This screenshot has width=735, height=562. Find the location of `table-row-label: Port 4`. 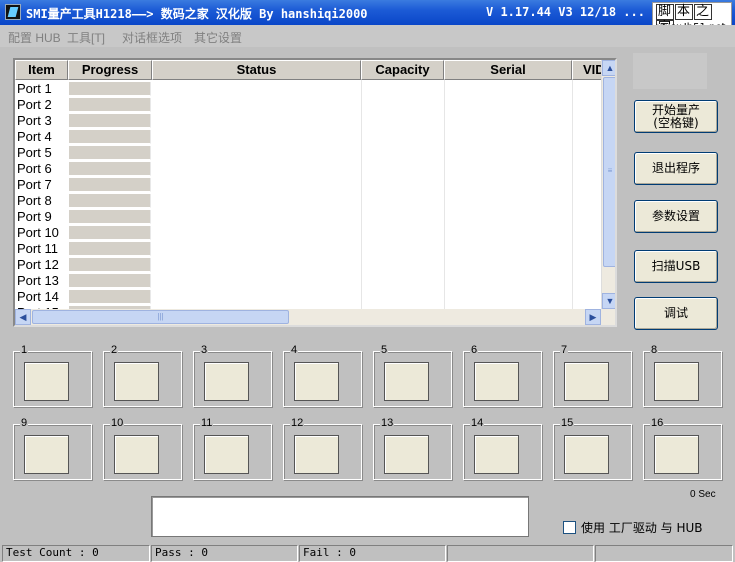

table-row-label: Port 4 is located at coordinates (34, 136).